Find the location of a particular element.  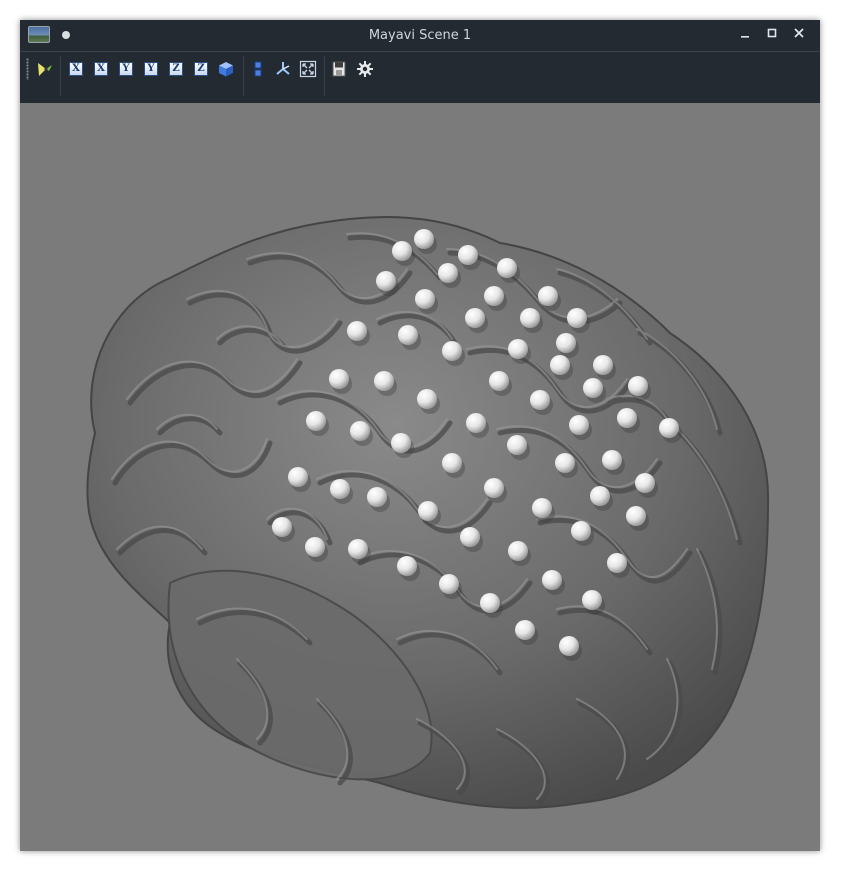

fullscreen-icon is located at coordinates (308, 69).